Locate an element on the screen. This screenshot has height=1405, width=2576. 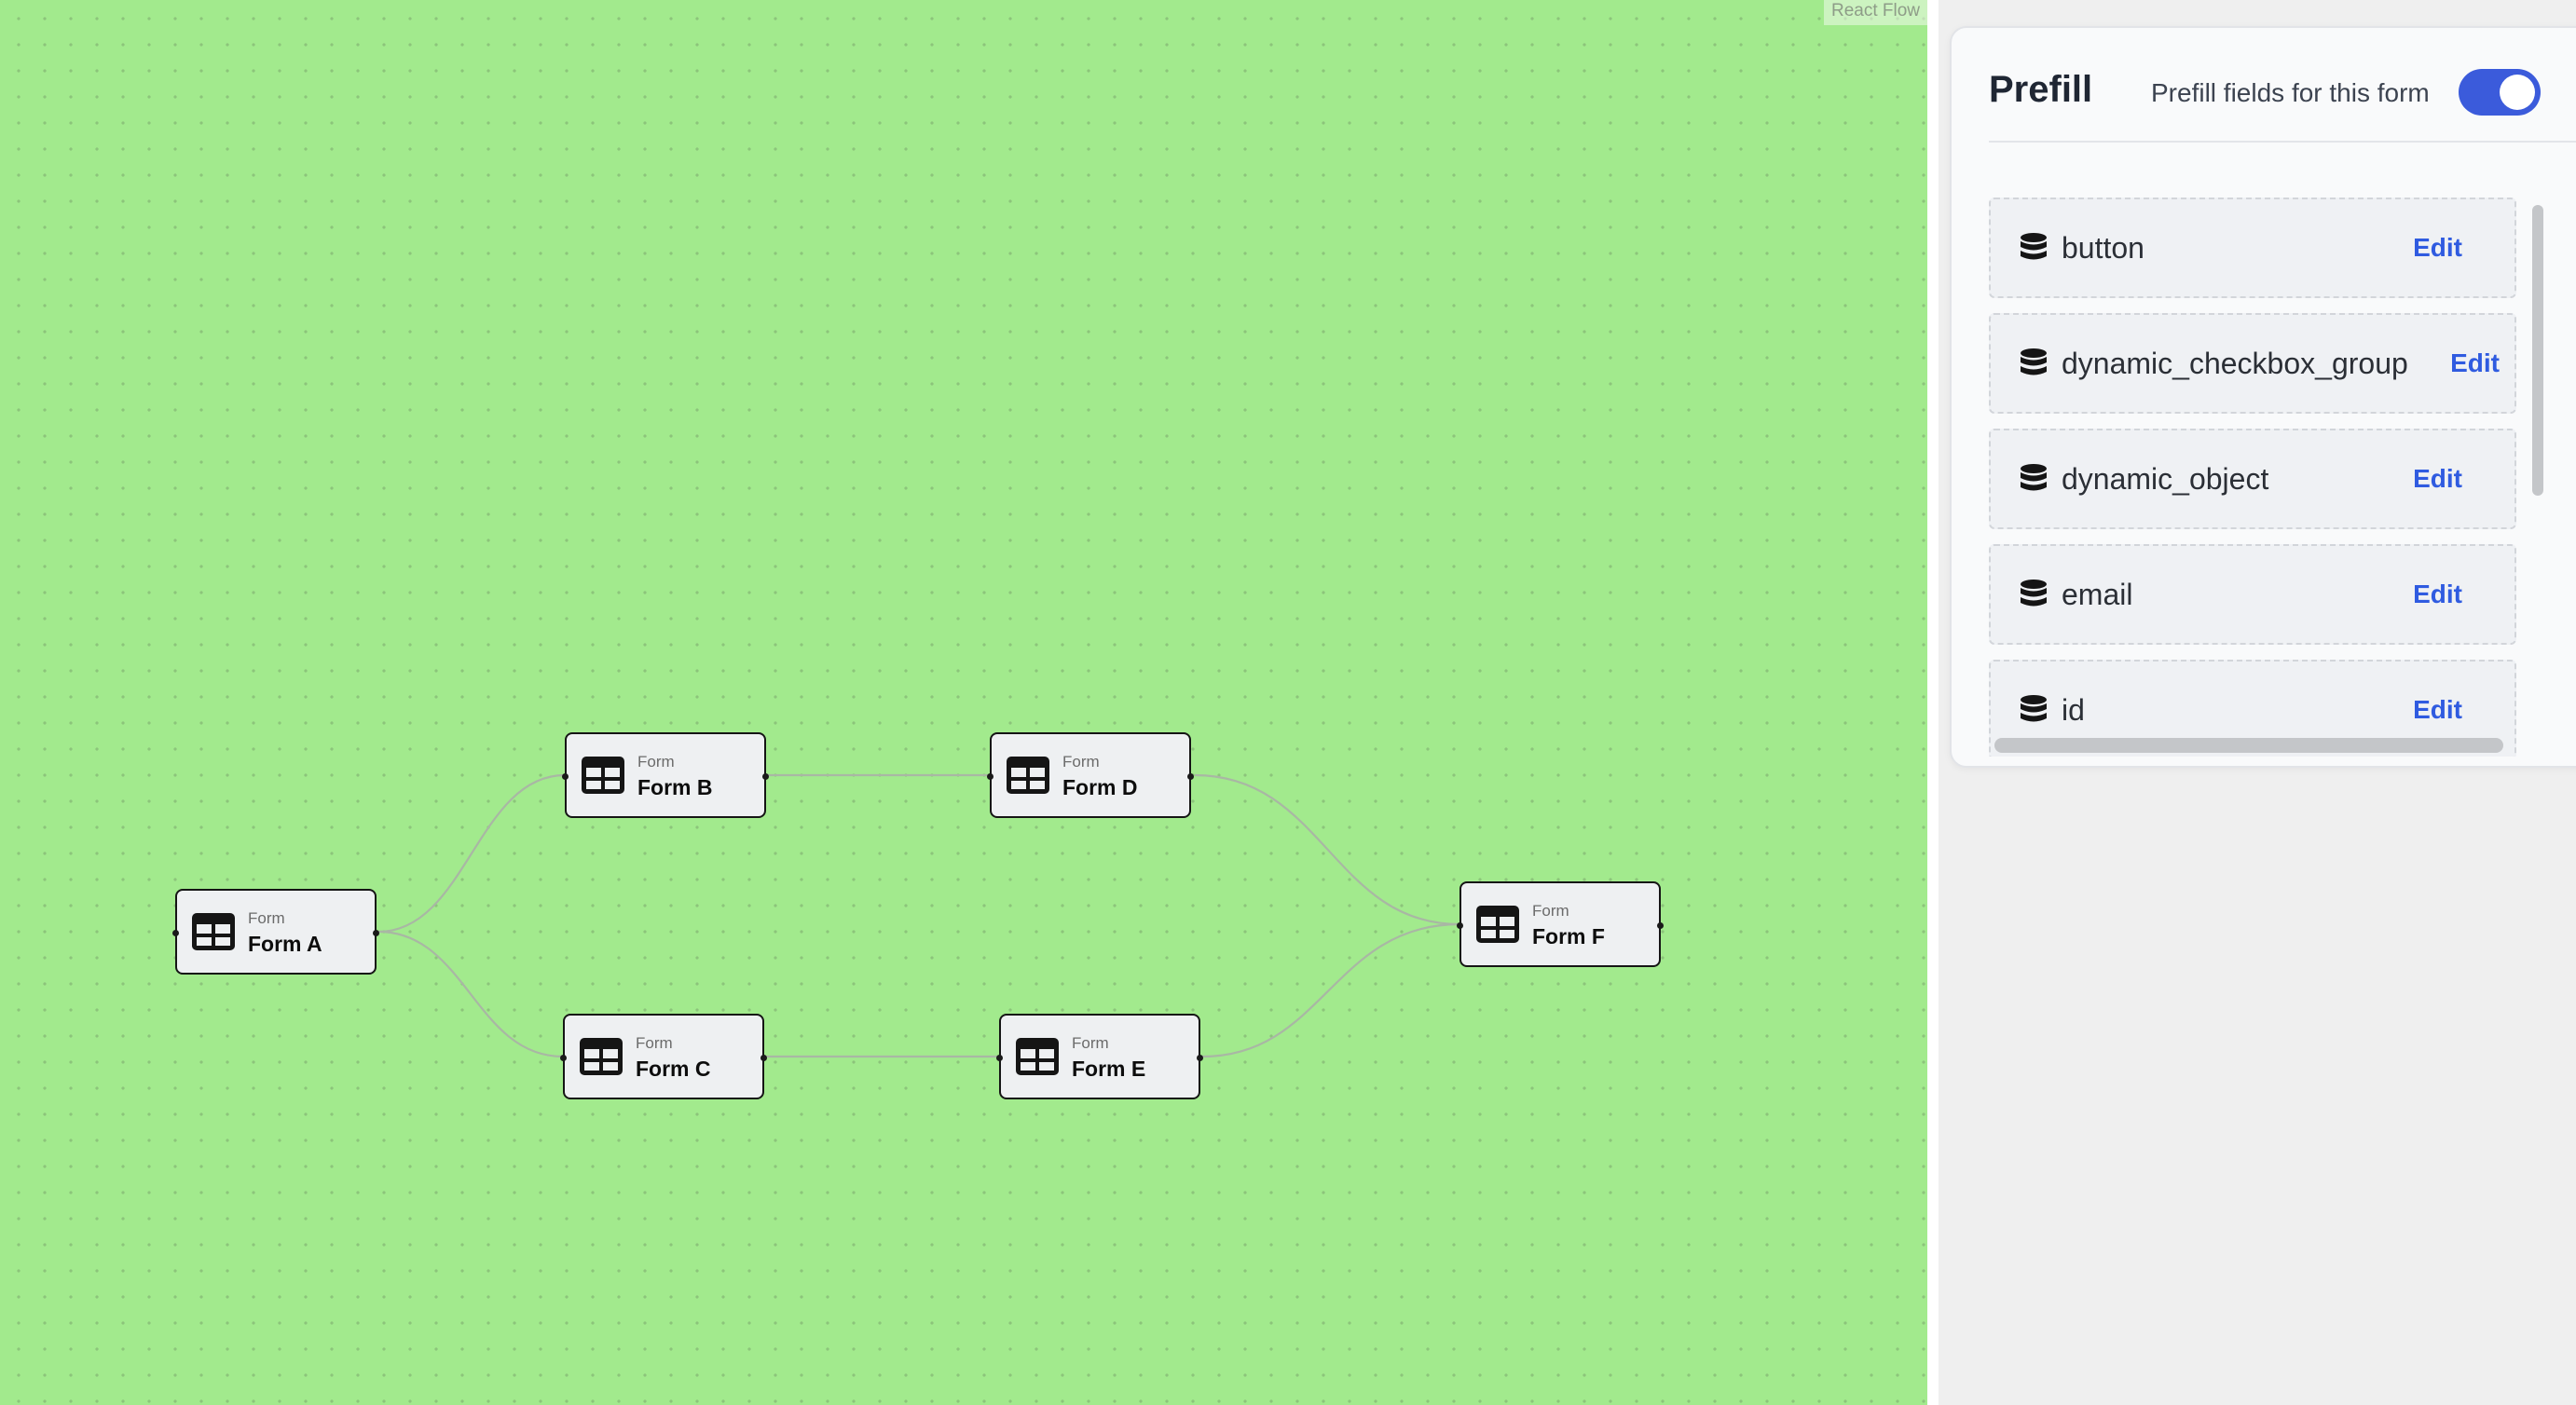
divider is located at coordinates (2282, 142).